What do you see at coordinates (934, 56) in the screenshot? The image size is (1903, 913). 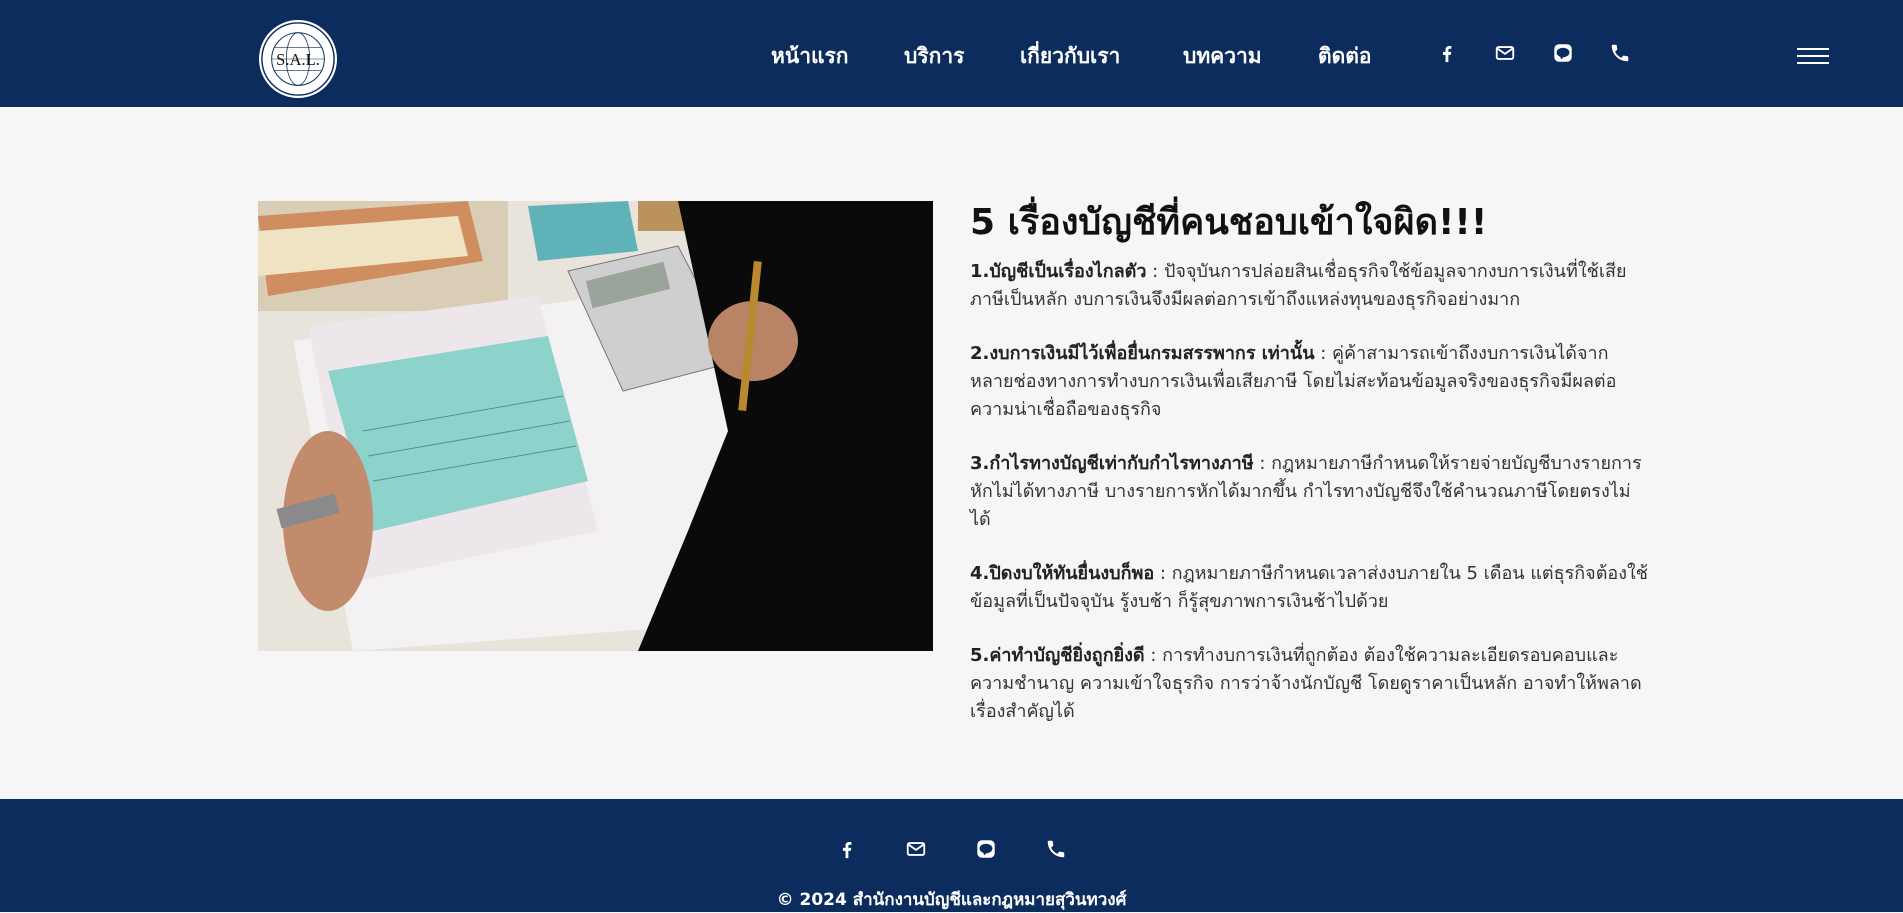 I see `nav-services: บริการ` at bounding box center [934, 56].